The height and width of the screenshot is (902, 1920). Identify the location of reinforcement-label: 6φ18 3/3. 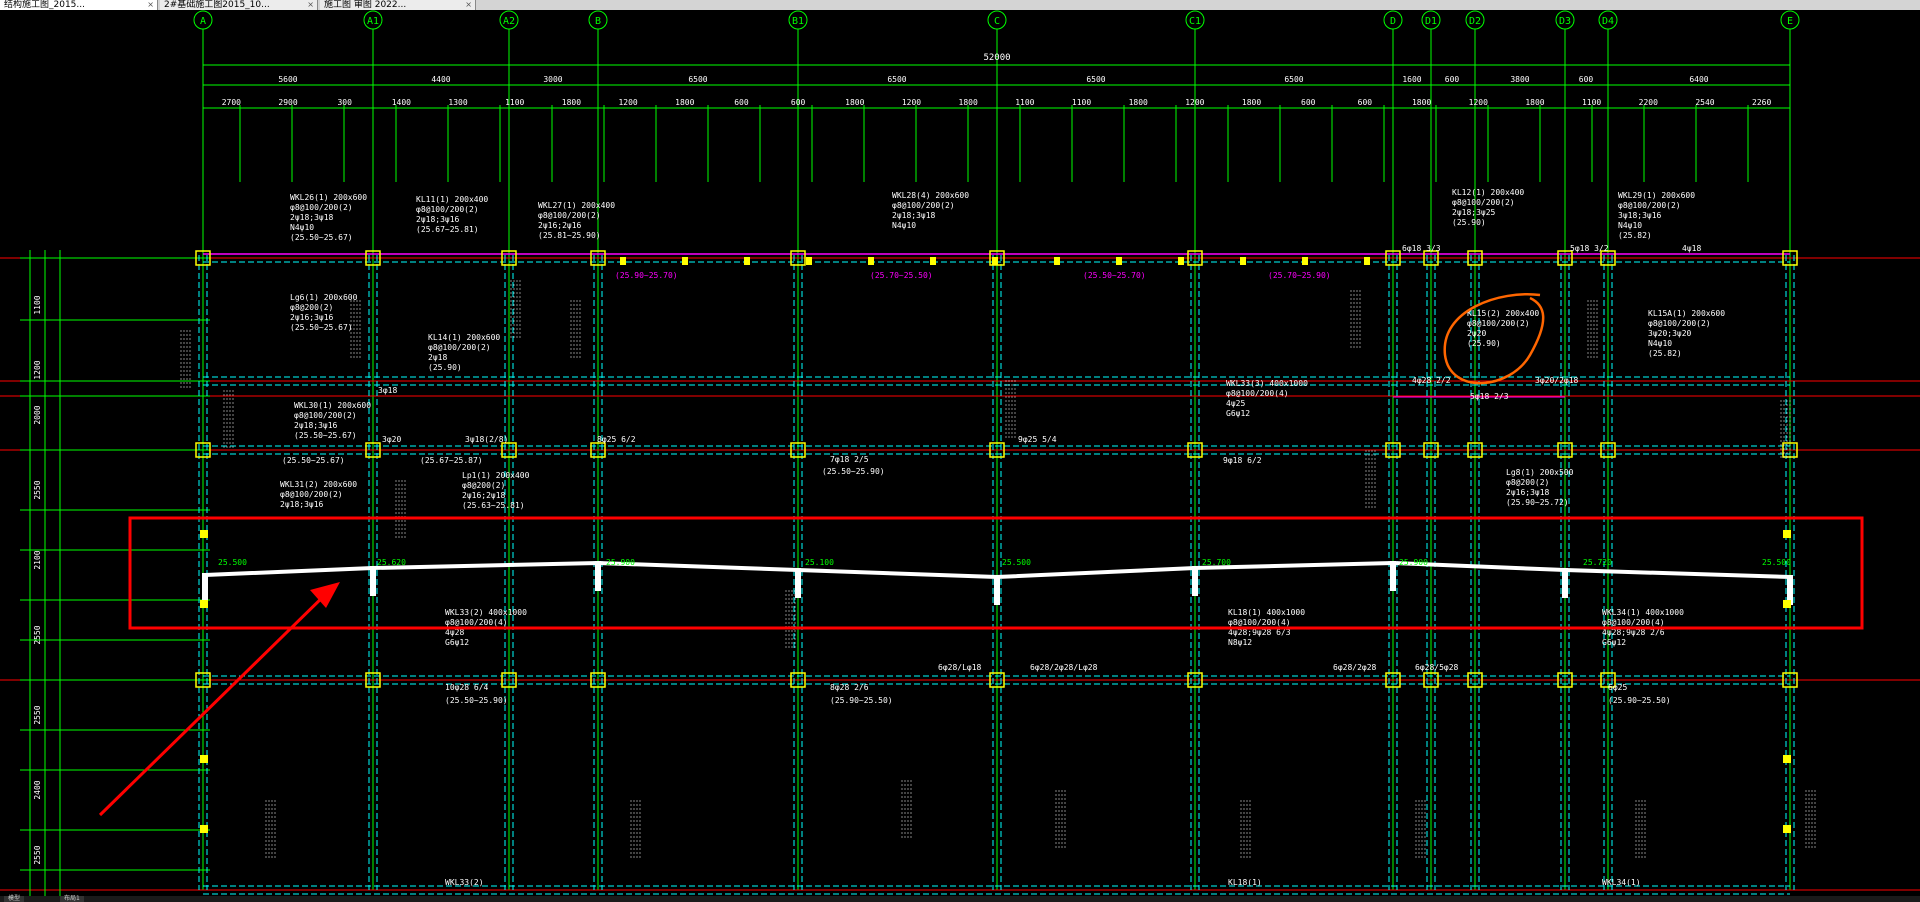
(1421, 248).